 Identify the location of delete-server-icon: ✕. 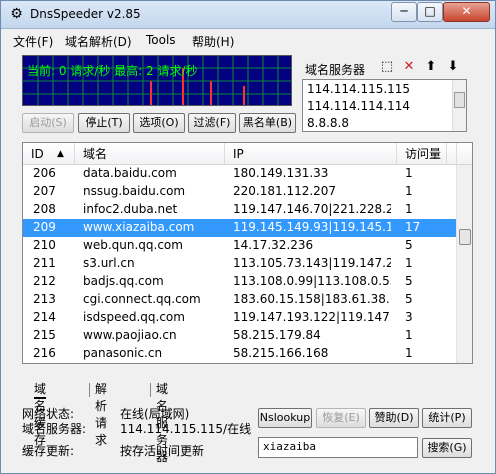
(409, 67).